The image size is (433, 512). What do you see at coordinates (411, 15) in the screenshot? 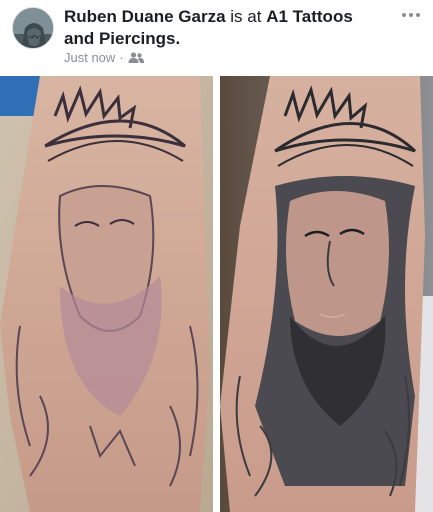
I see `more-dots-icon` at bounding box center [411, 15].